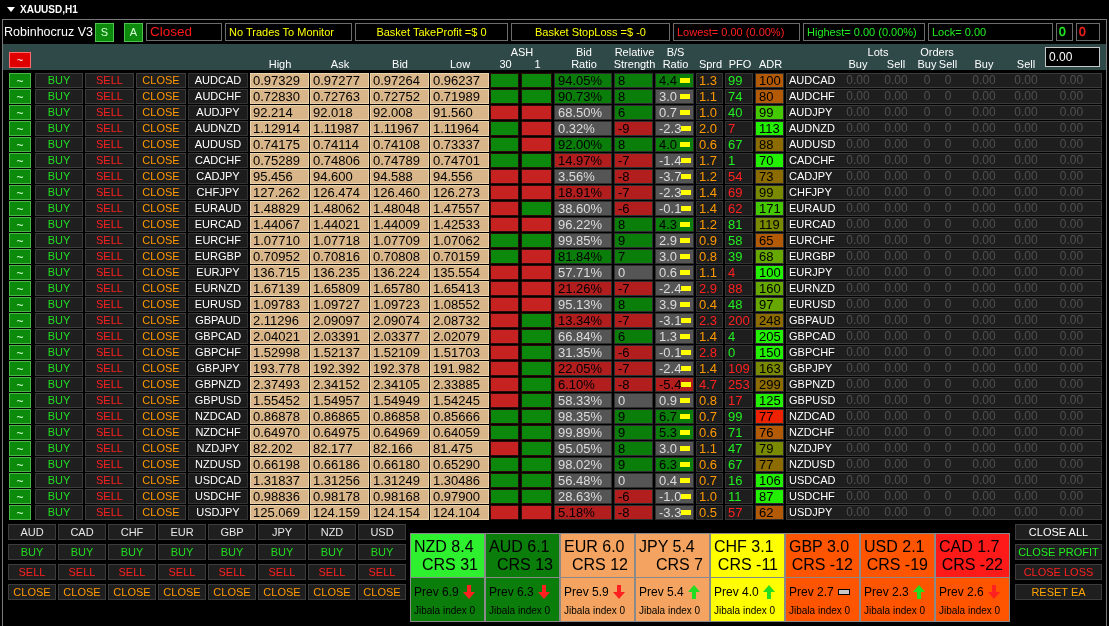 This screenshot has height=626, width=1109. I want to click on action-button: RESET EA, so click(1058, 592).